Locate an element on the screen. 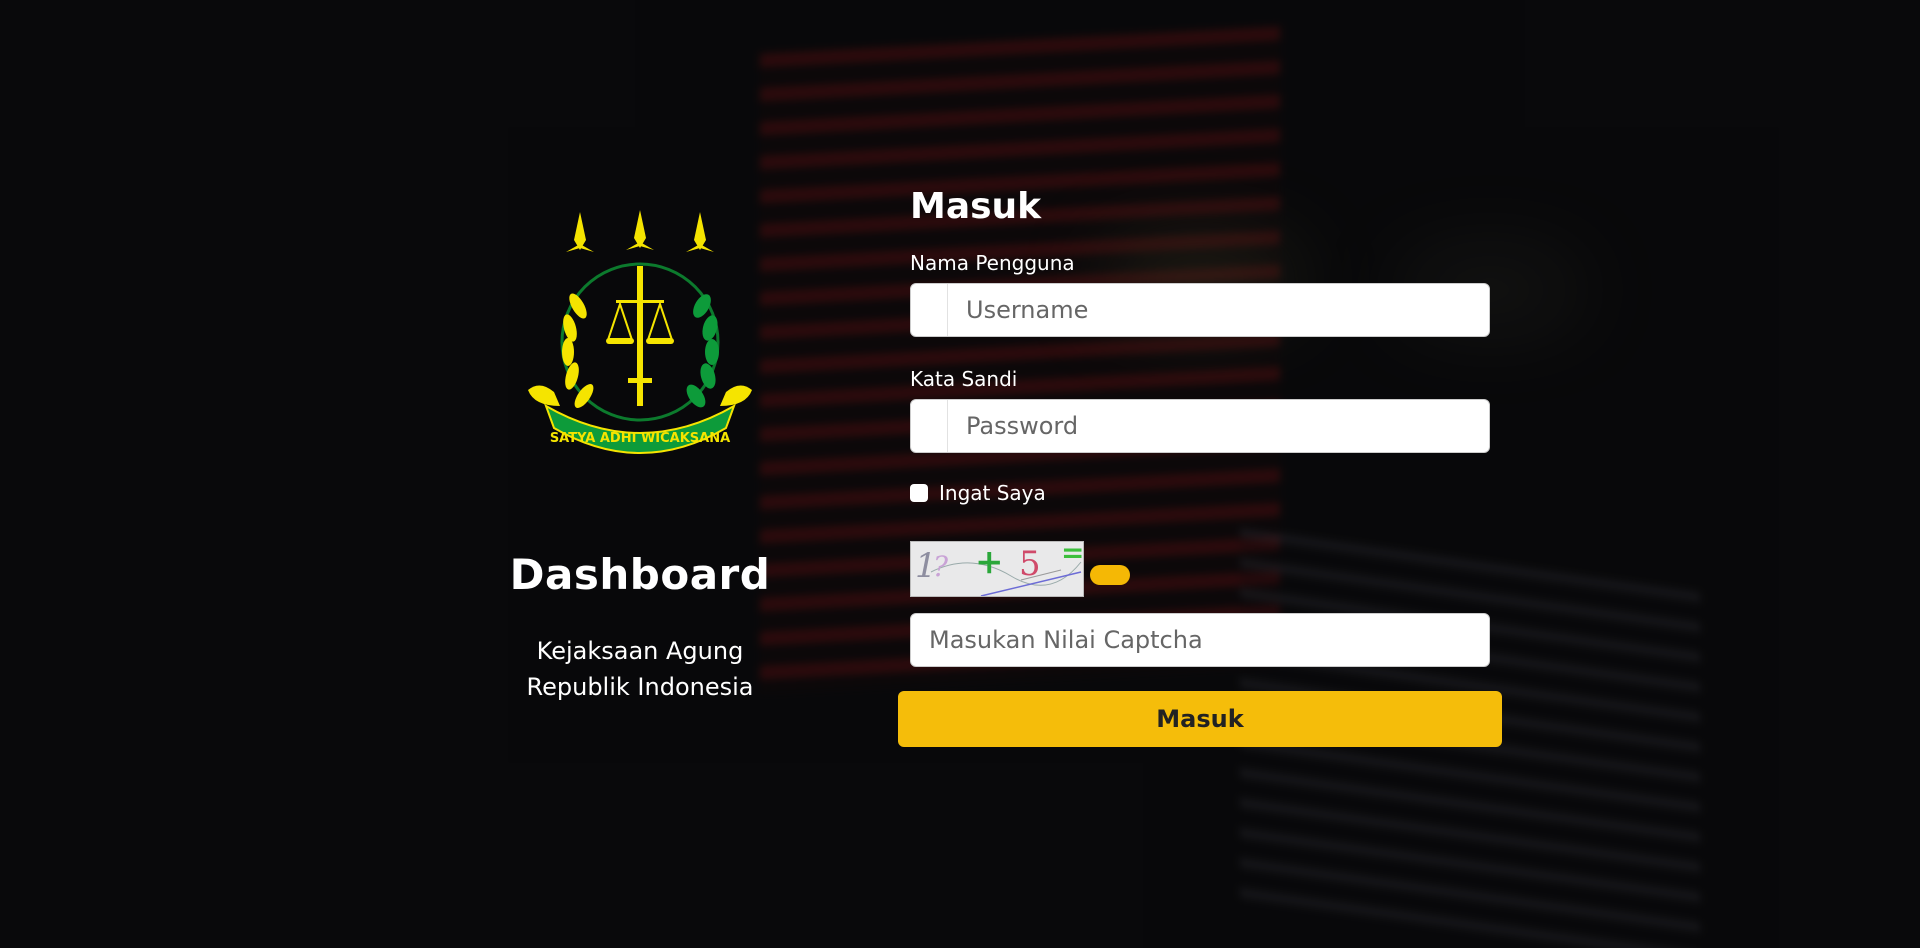  captcha-image: 1 ? + 5 = is located at coordinates (997, 569).